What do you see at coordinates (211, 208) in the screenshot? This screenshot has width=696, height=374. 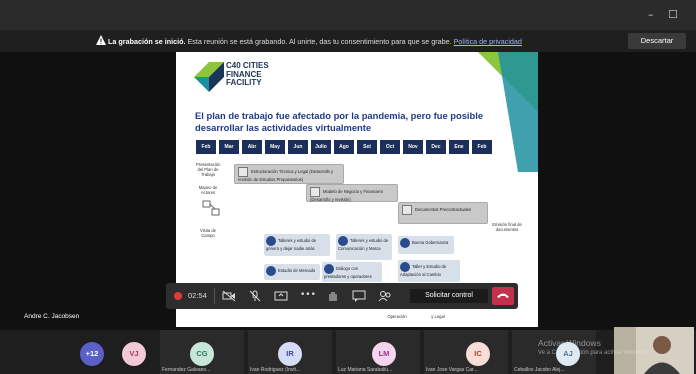 I see `org-chart-icon` at bounding box center [211, 208].